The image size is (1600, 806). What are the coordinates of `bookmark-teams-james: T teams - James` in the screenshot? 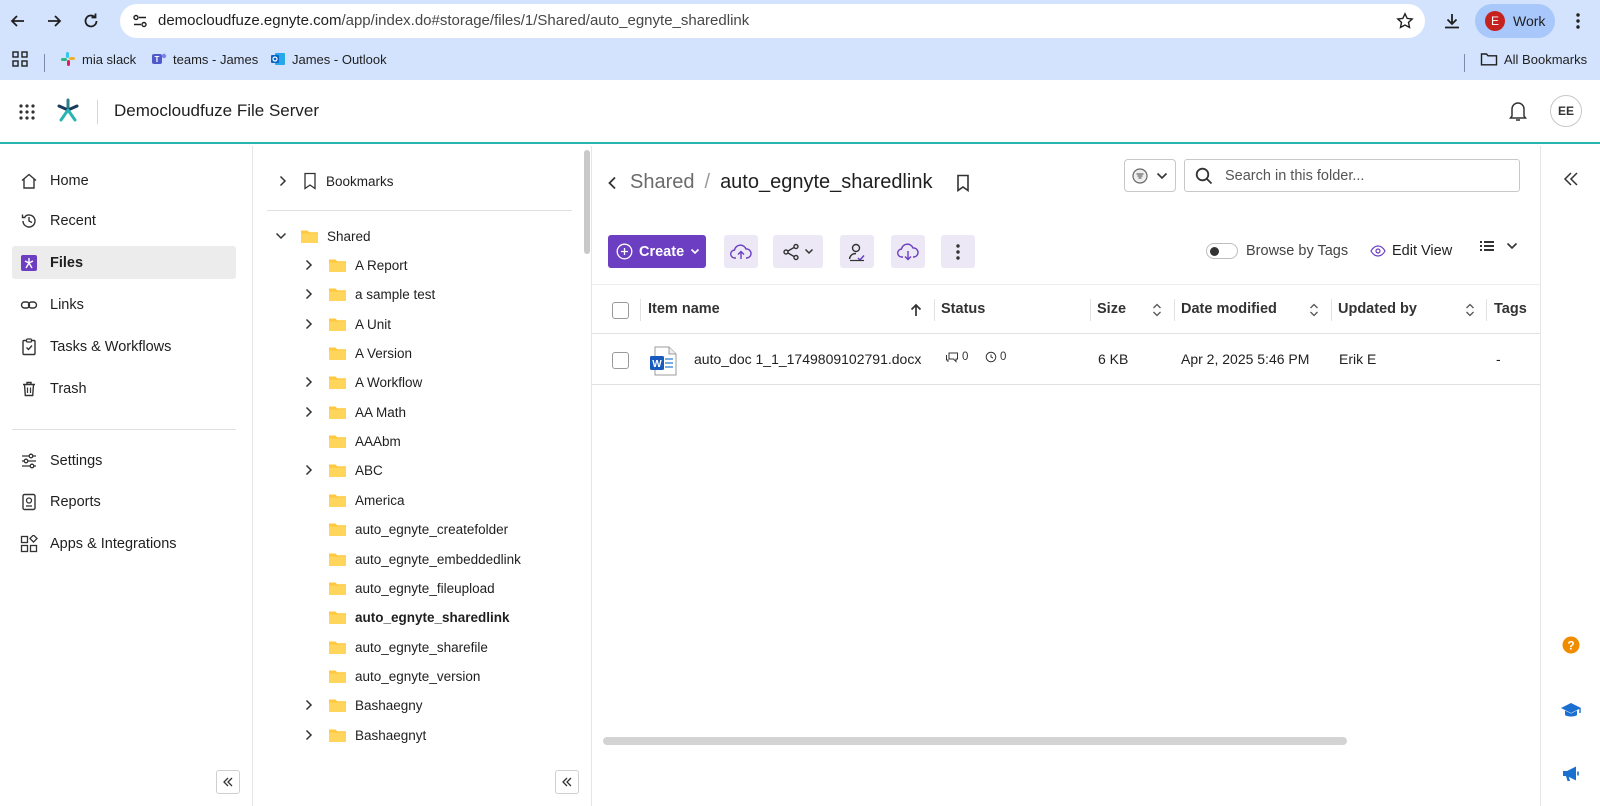 It's located at (204, 59).